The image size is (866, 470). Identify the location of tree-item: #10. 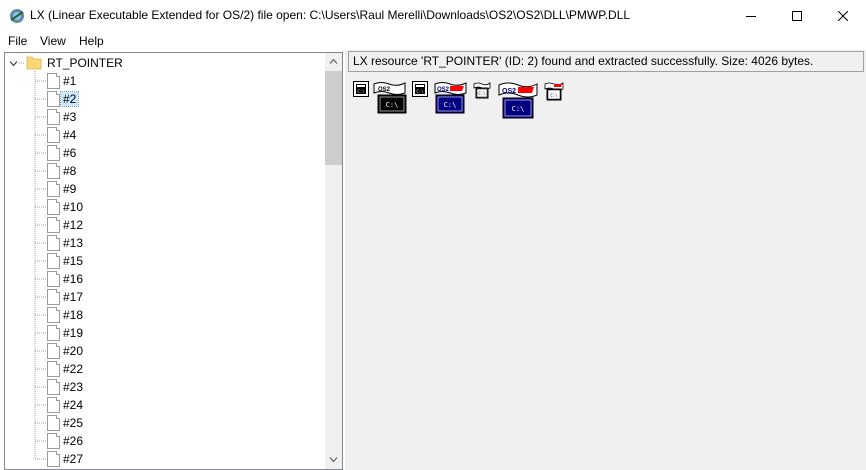
(165, 207).